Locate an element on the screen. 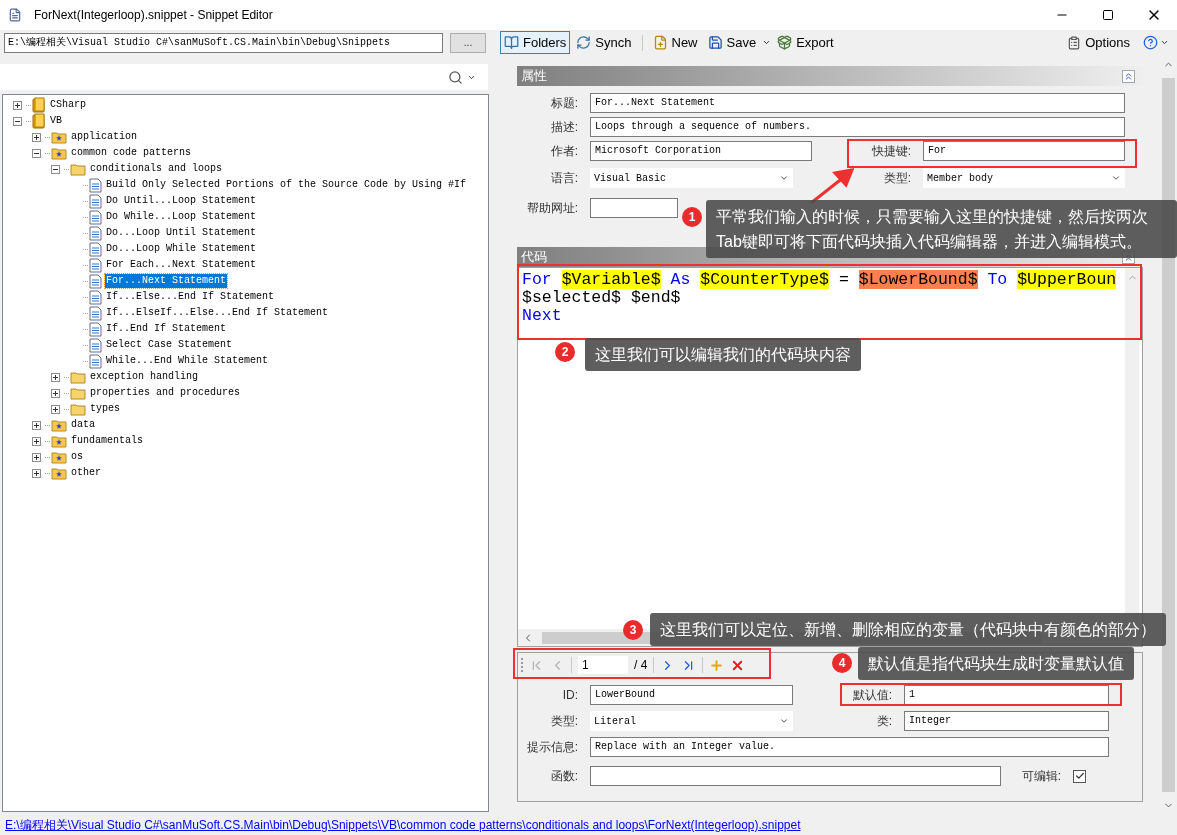 The image size is (1177, 835). tree-item: Do...Loop Until Statement is located at coordinates (181, 233).